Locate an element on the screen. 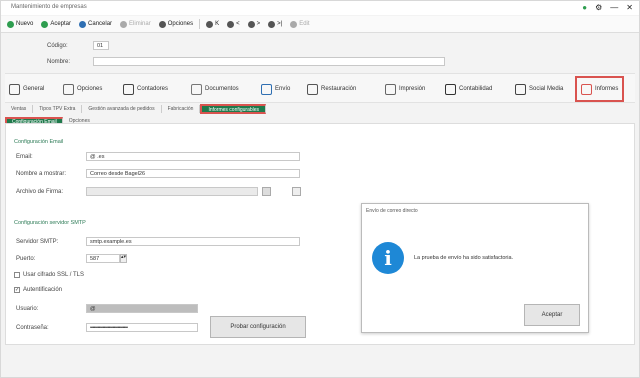 The height and width of the screenshot is (378, 640). toolbar-options-button: Opciones is located at coordinates (176, 24).